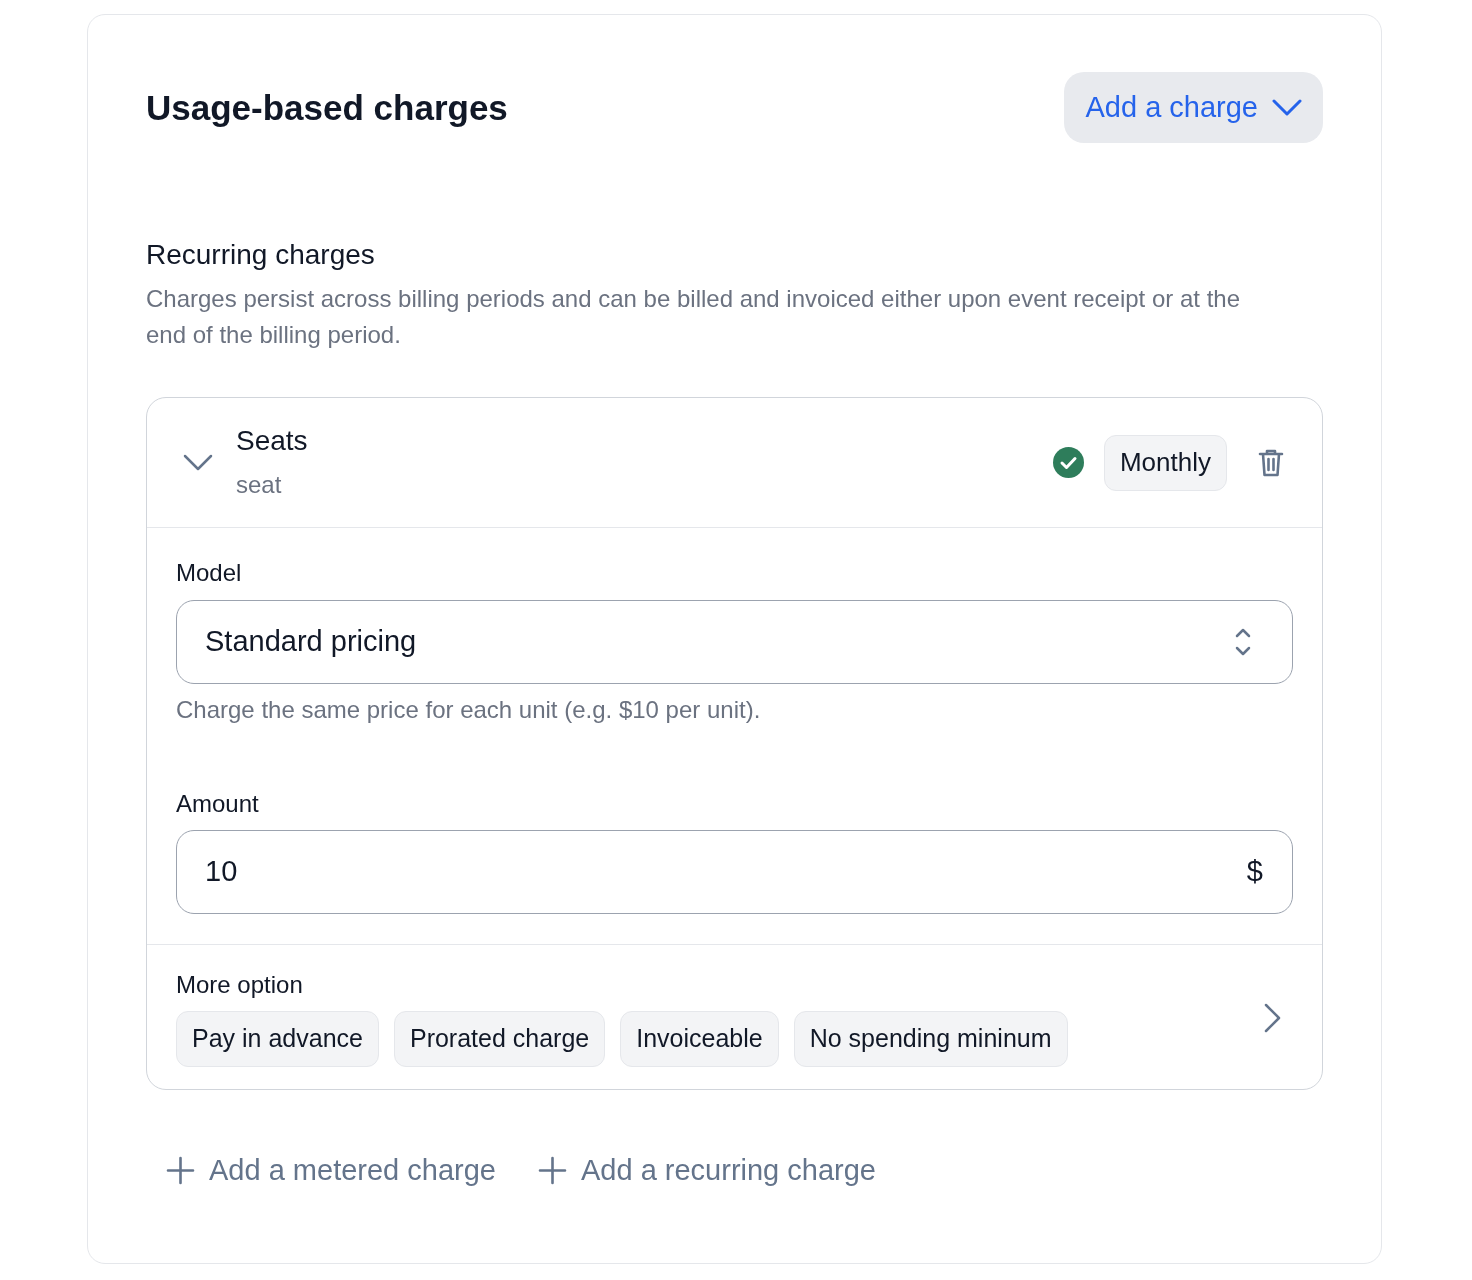 The height and width of the screenshot is (1280, 1472). I want to click on chevron-right-icon, so click(1272, 1018).